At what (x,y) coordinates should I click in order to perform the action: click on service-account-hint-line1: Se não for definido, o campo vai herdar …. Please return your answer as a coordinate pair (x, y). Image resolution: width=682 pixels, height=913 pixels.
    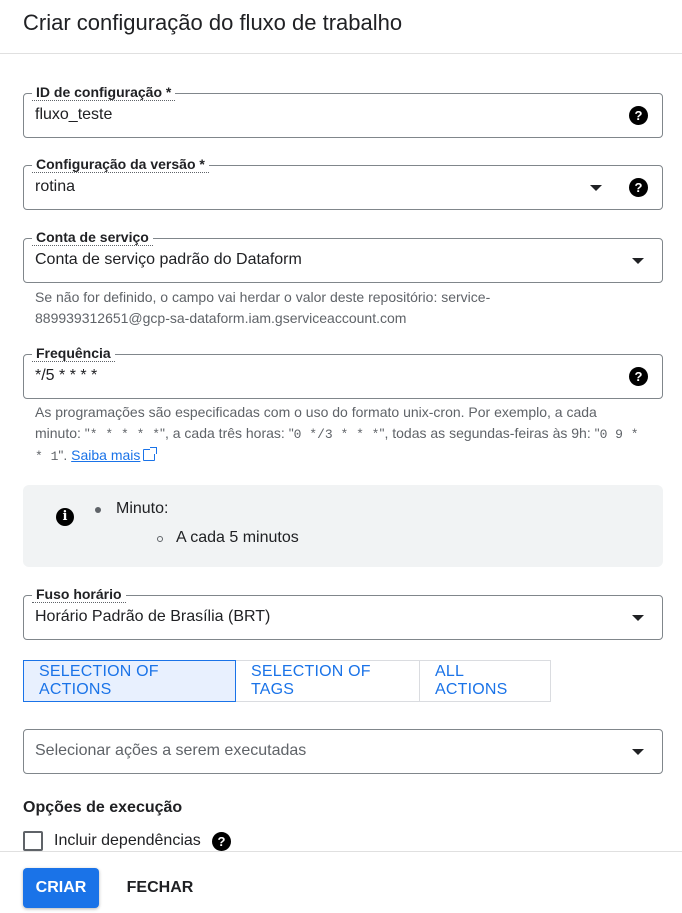
    Looking at the image, I should click on (263, 297).